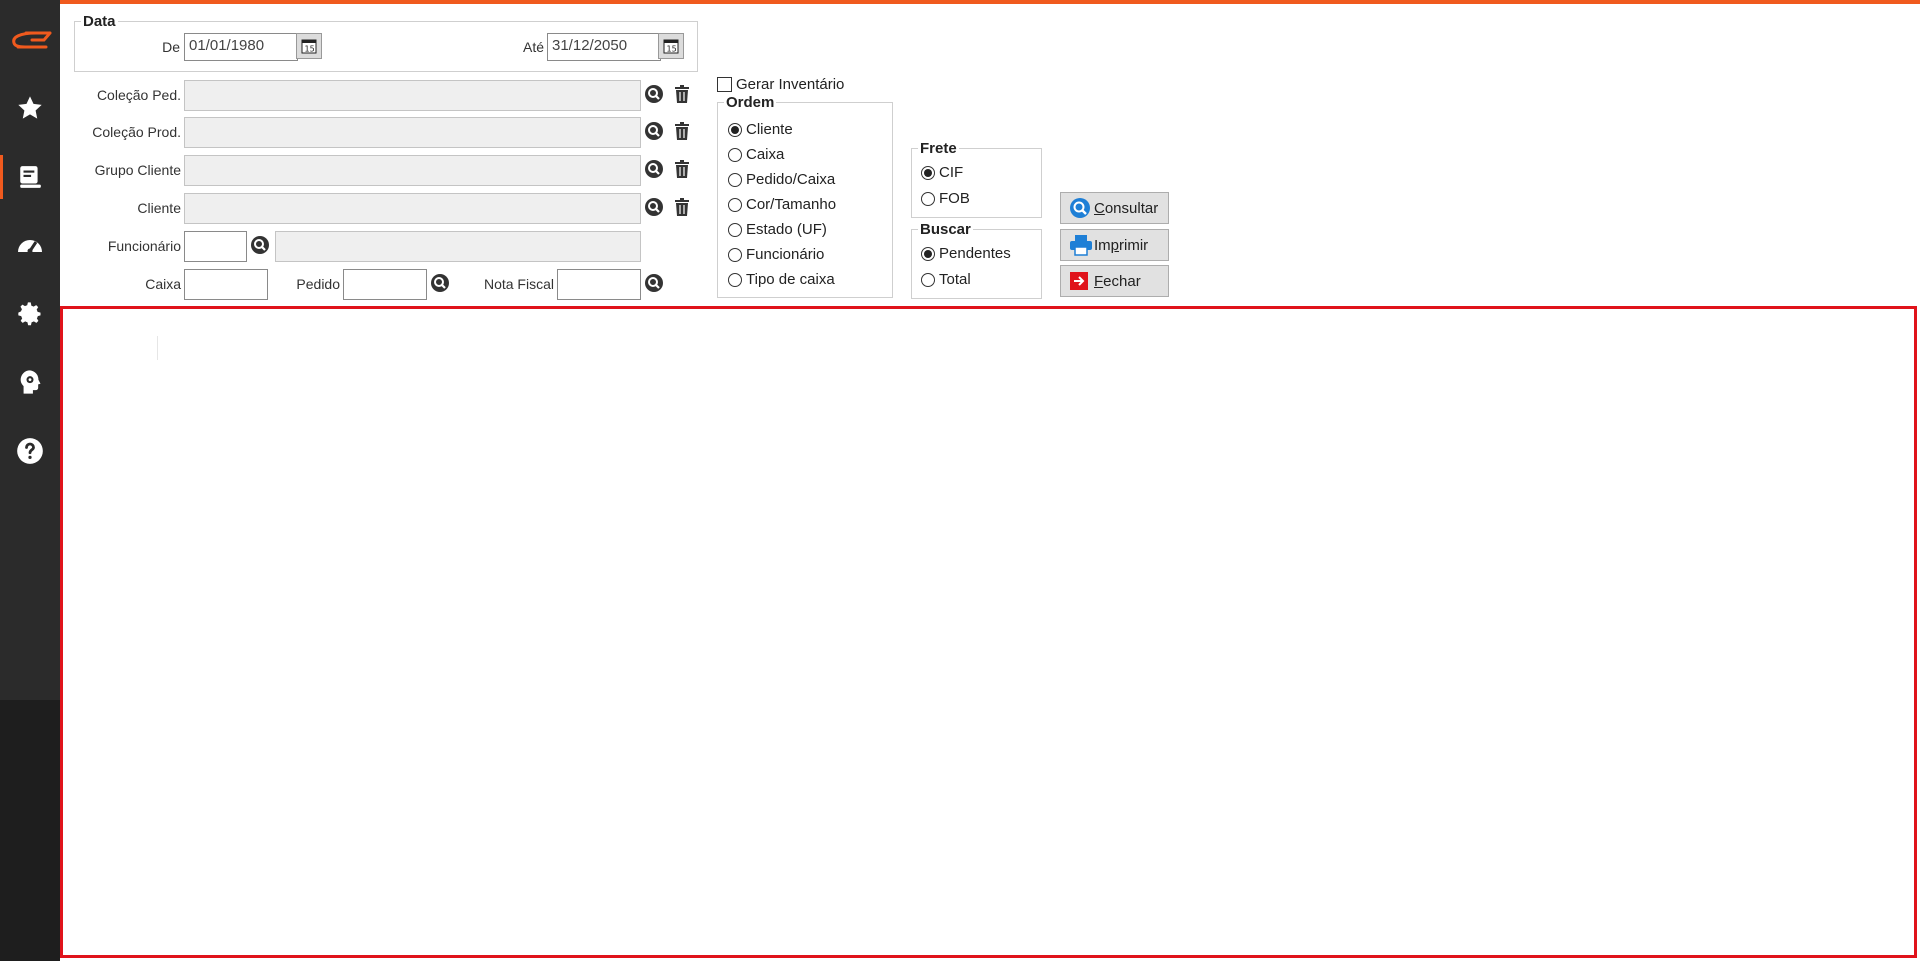  I want to click on help-icon, so click(30, 451).